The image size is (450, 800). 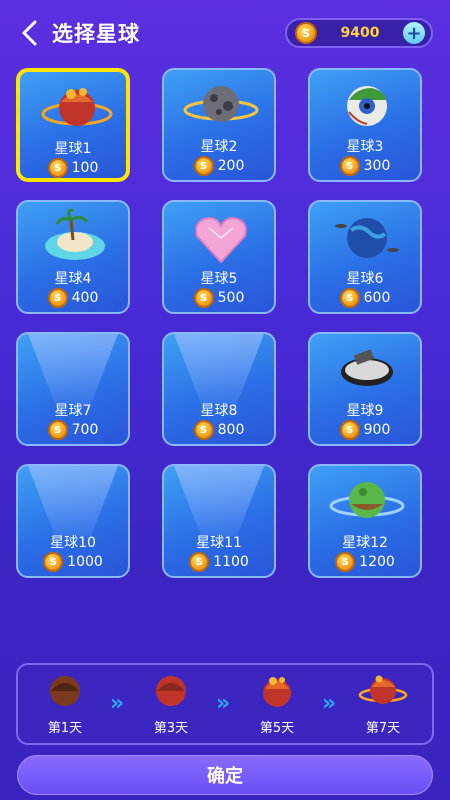 I want to click on planet-9-art, so click(x=367, y=371).